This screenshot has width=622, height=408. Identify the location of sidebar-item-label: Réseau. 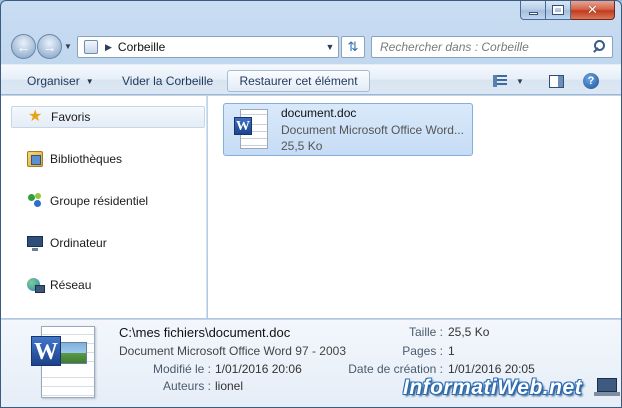
(71, 285).